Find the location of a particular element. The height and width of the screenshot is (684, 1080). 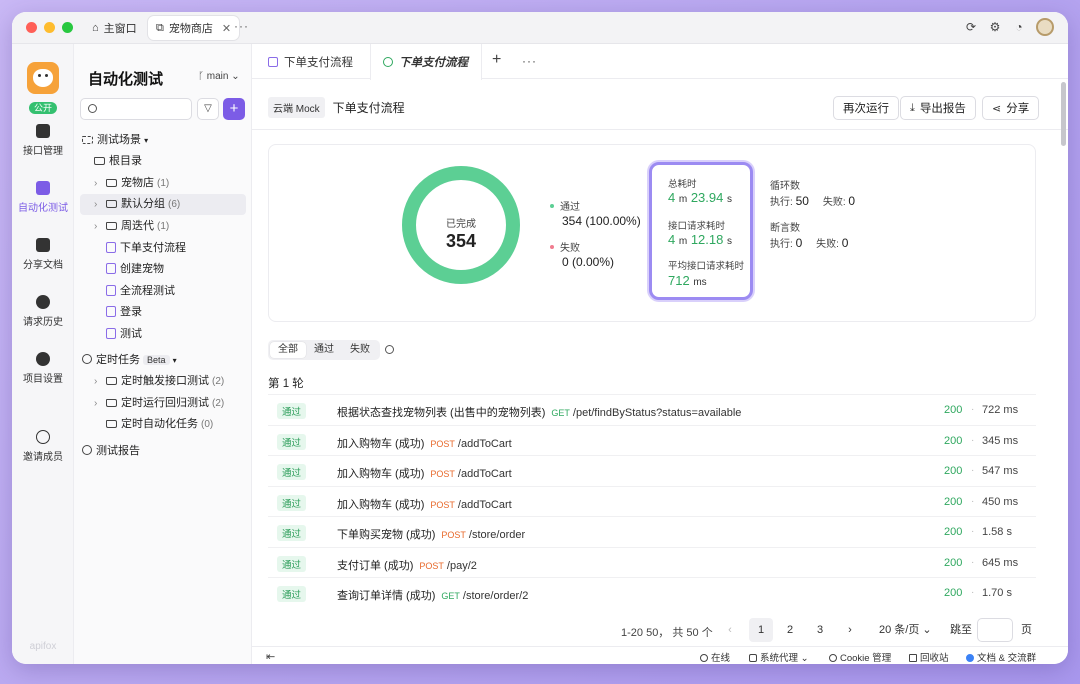

report-status-icon is located at coordinates (388, 62).